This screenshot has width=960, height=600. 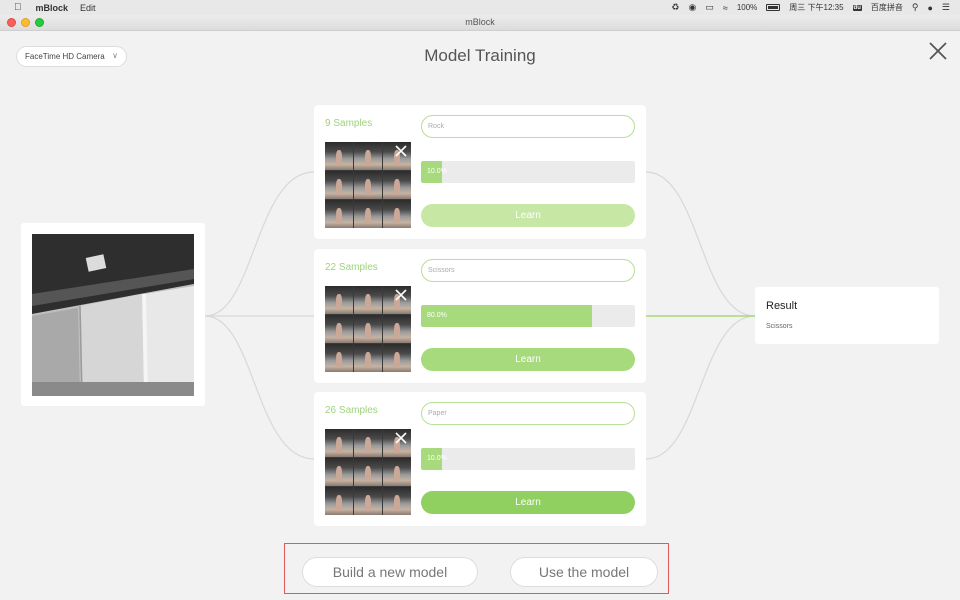 I want to click on build-new-model-button: Build a new model, so click(x=390, y=572).